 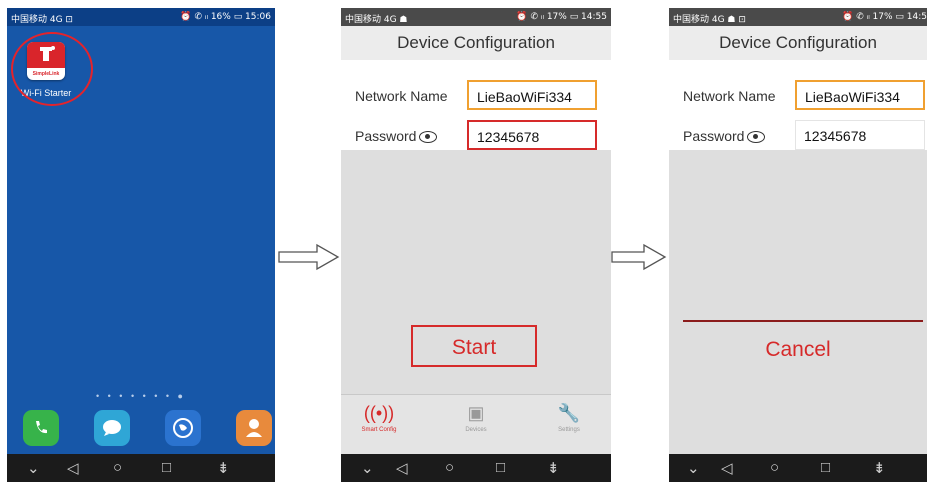 What do you see at coordinates (476, 17) in the screenshot?
I see `status-bar: 中国移动 4G ☗ ⏰ ✆ ᵢₗ 17% ▭ 14:55` at bounding box center [476, 17].